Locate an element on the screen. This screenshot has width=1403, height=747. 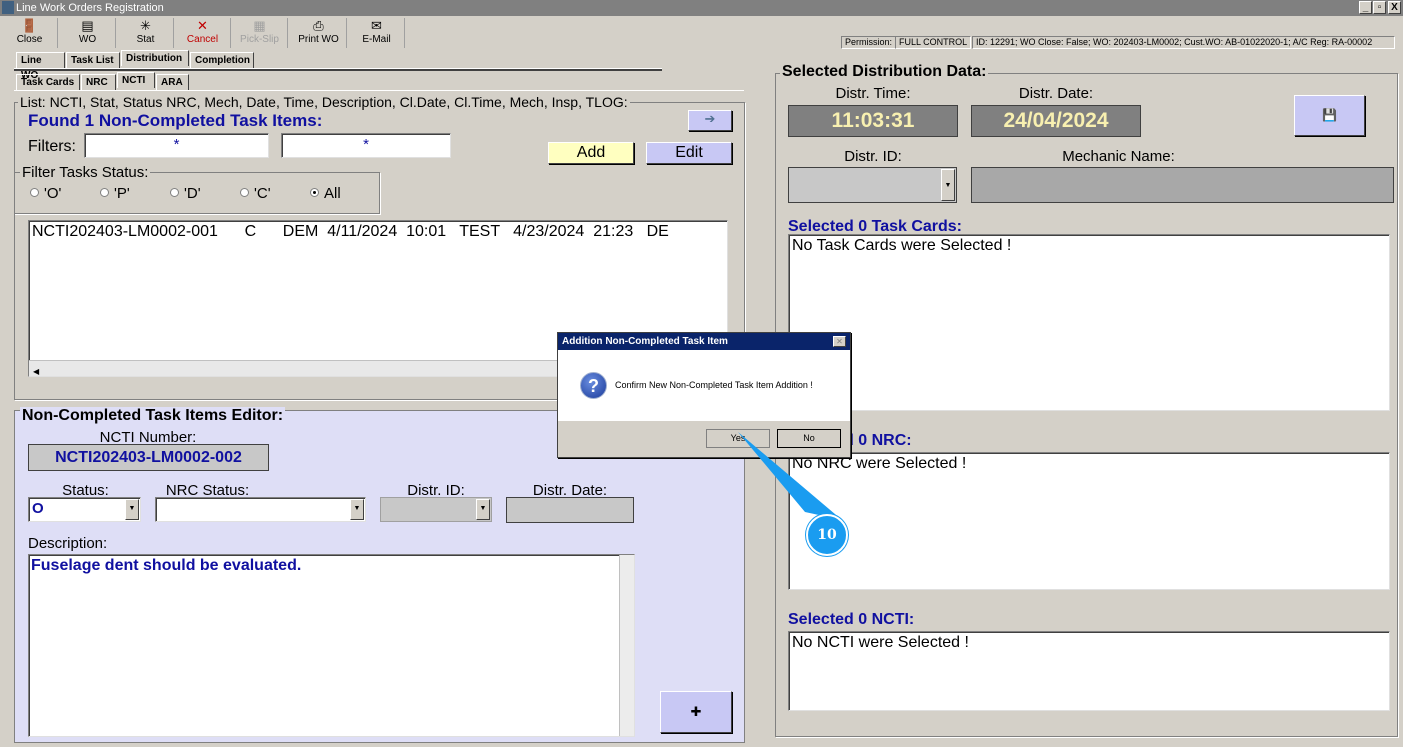
radio-status-3: 'C' is located at coordinates (255, 193).